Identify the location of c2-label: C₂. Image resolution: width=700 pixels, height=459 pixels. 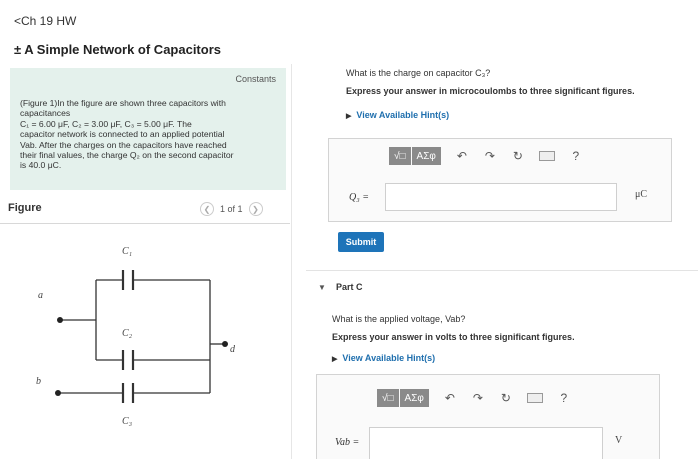
(127, 333).